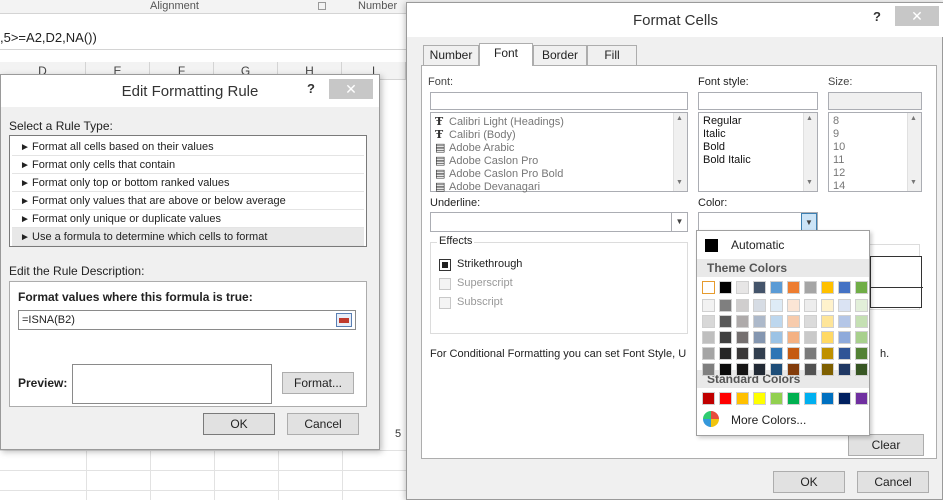  What do you see at coordinates (727, 160) in the screenshot?
I see `list-item: Bold Italic` at bounding box center [727, 160].